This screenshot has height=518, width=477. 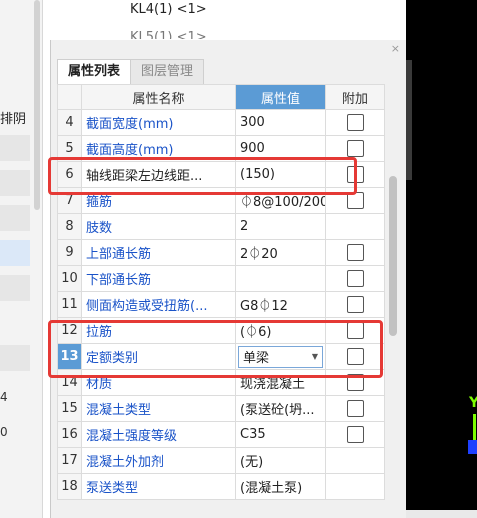 I want to click on component-tree: KL4(1) <1> KL5(1) <1>, so click(x=227, y=20).